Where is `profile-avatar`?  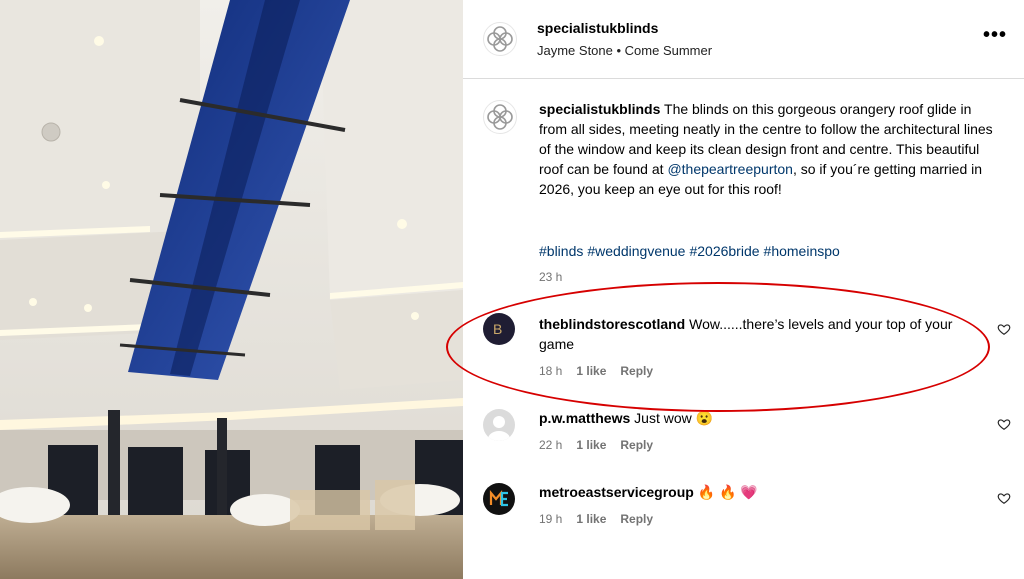
profile-avatar is located at coordinates (500, 39).